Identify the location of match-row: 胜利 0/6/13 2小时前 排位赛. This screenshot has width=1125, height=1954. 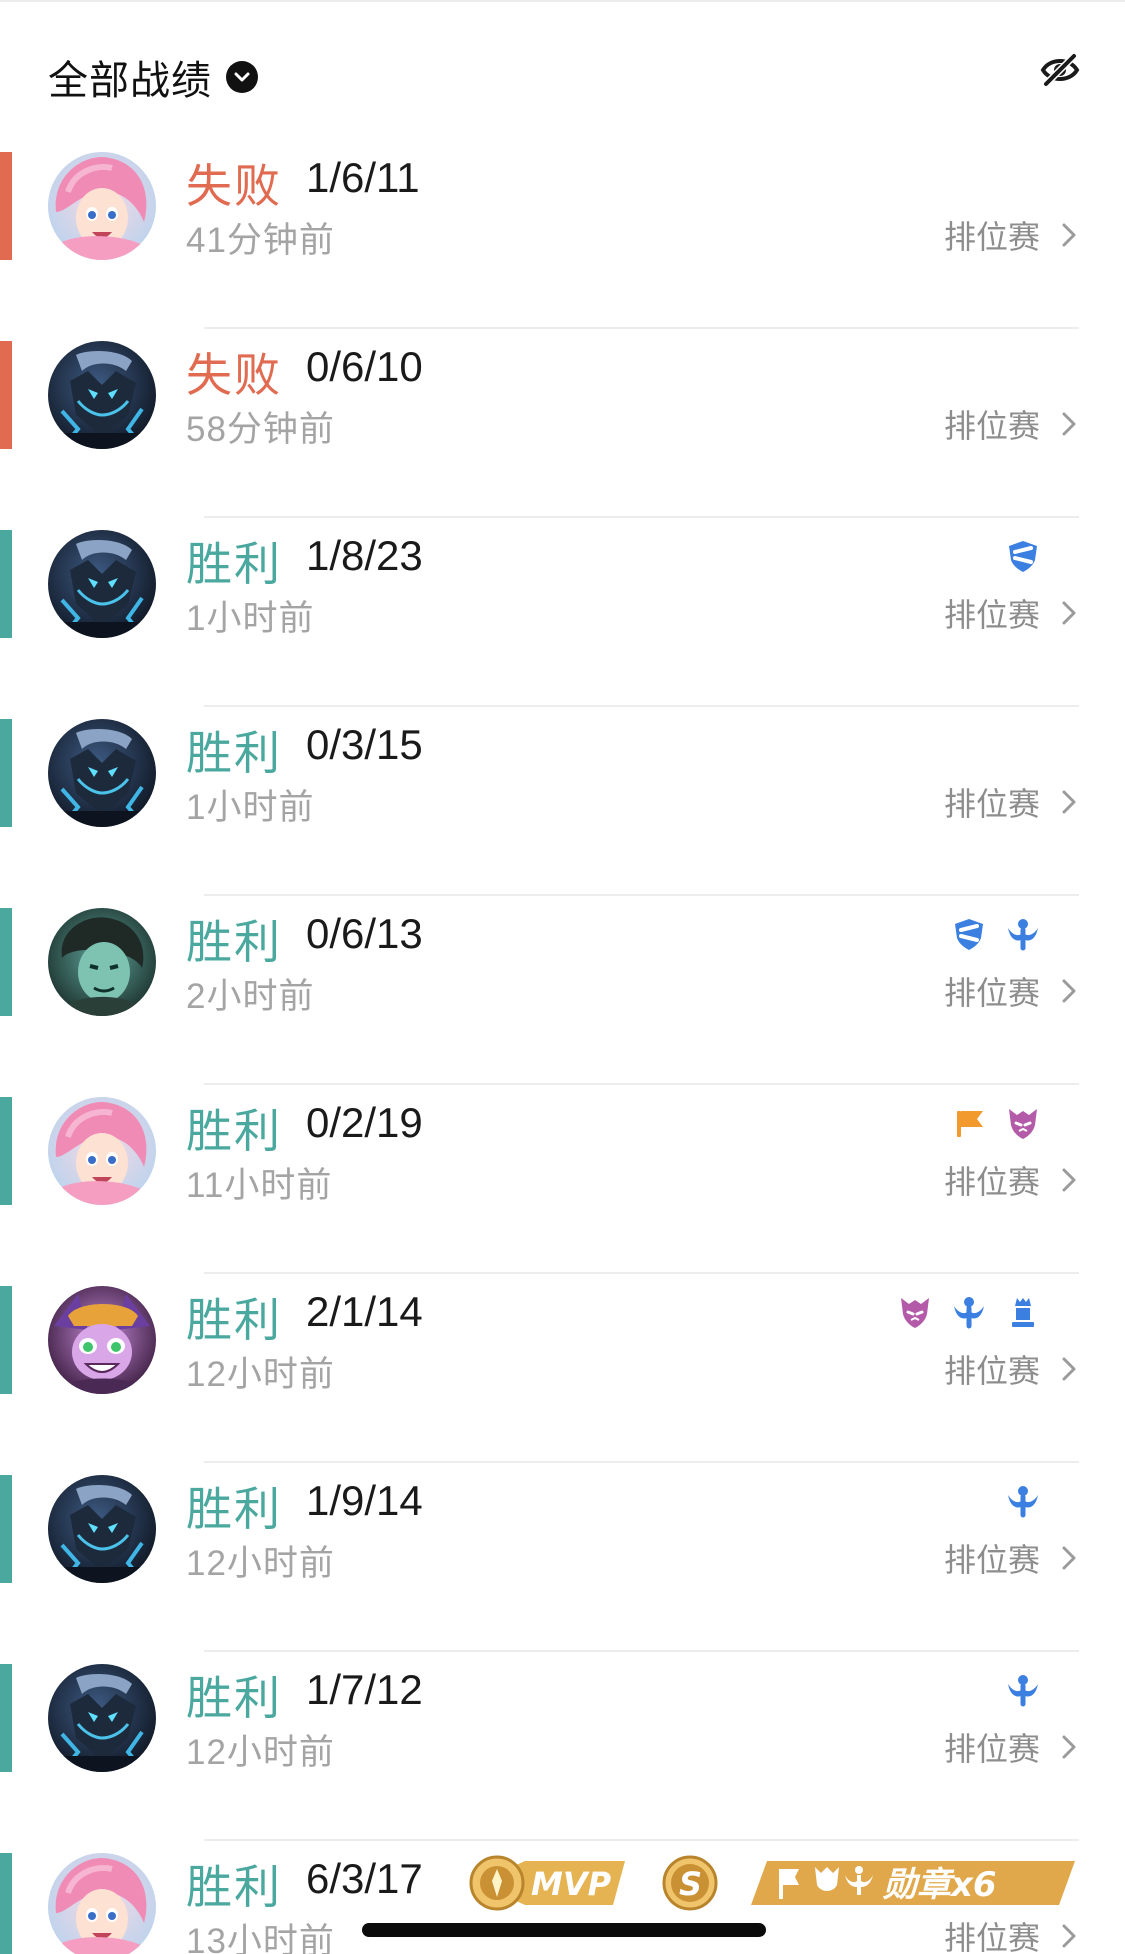
(562, 990).